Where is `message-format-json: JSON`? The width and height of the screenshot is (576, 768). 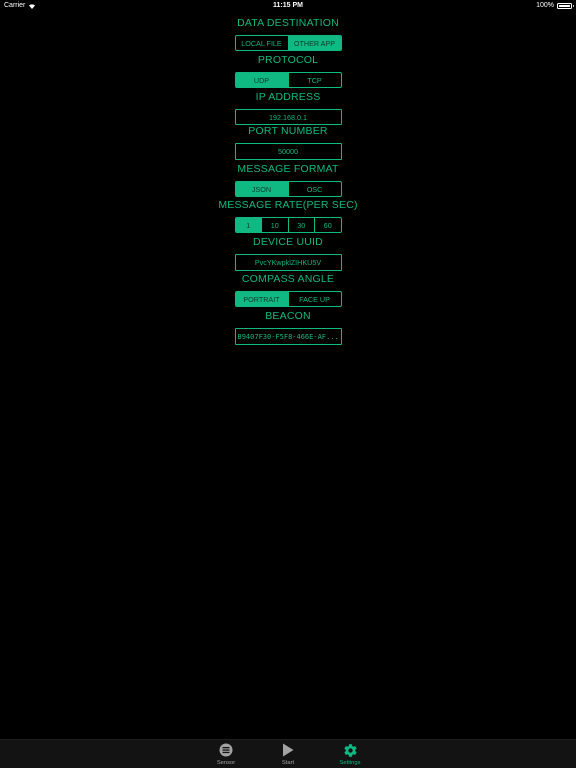 message-format-json: JSON is located at coordinates (261, 189).